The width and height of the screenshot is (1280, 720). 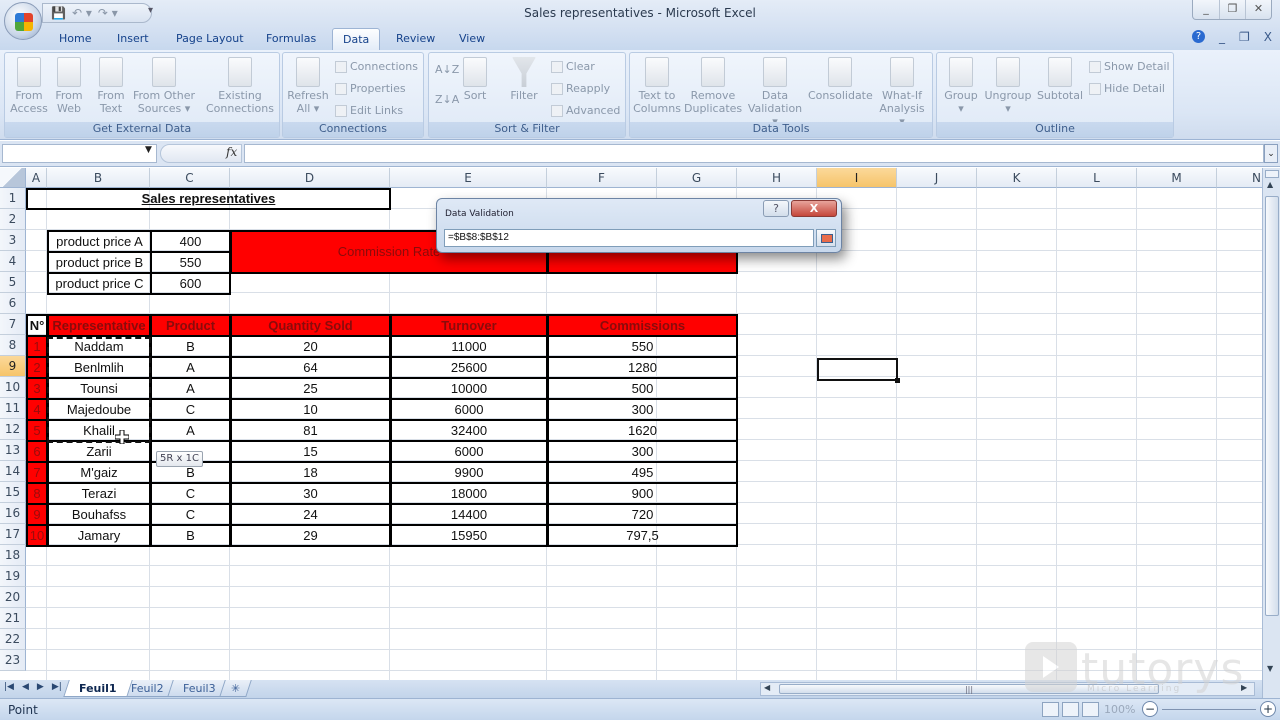 I want to click on table-cell-turnover: 9900, so click(x=469, y=472).